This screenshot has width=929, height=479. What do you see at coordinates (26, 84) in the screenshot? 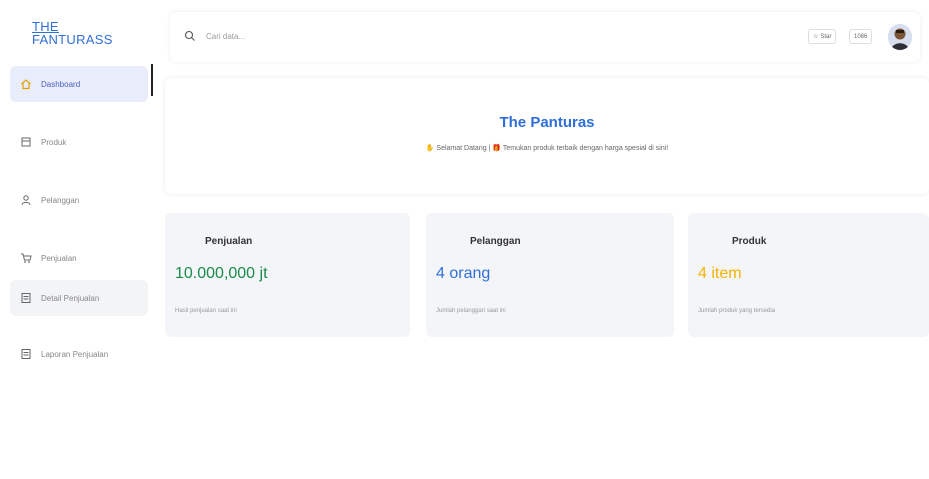
I see `home-icon` at bounding box center [26, 84].